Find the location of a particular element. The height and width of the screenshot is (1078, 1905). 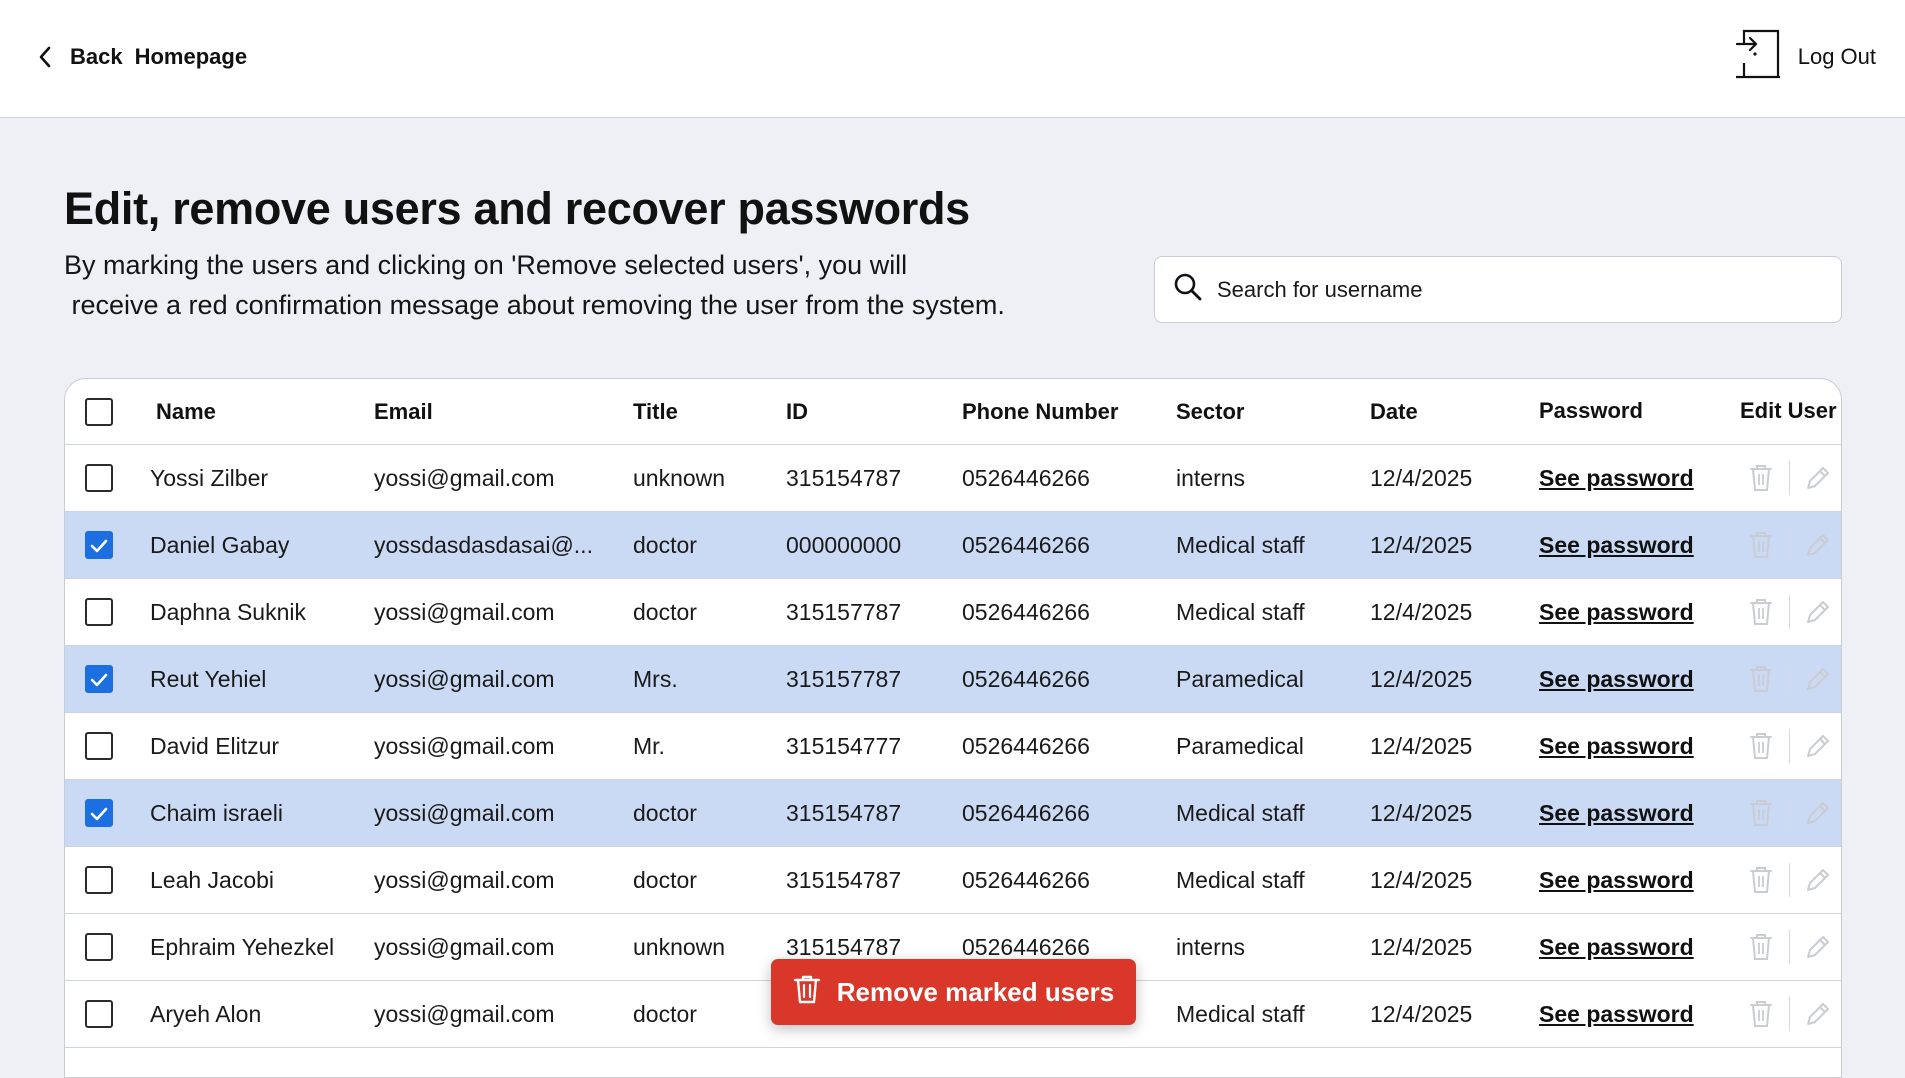

search-input is located at coordinates (1517, 289).